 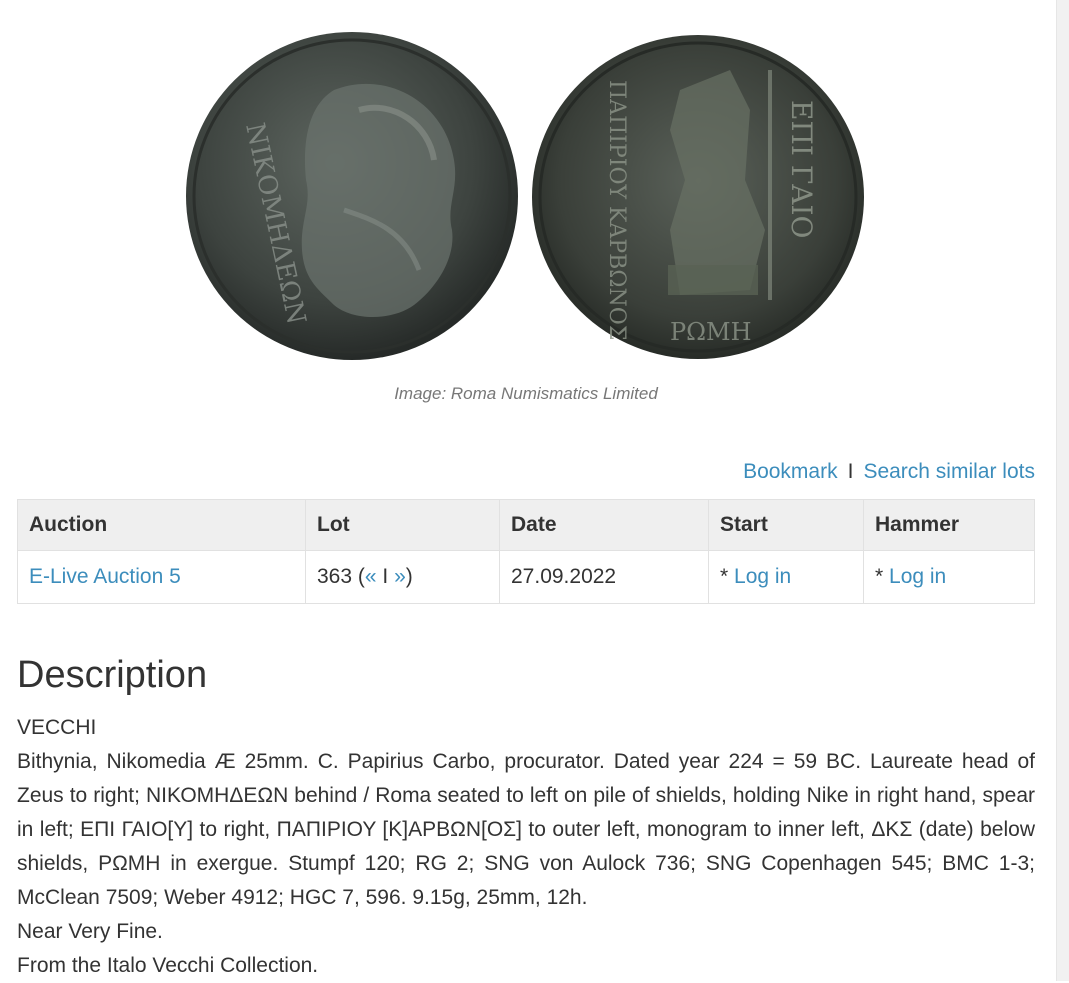 What do you see at coordinates (711, 332) in the screenshot?
I see `reverse-exergue: ΡΩΜΗ` at bounding box center [711, 332].